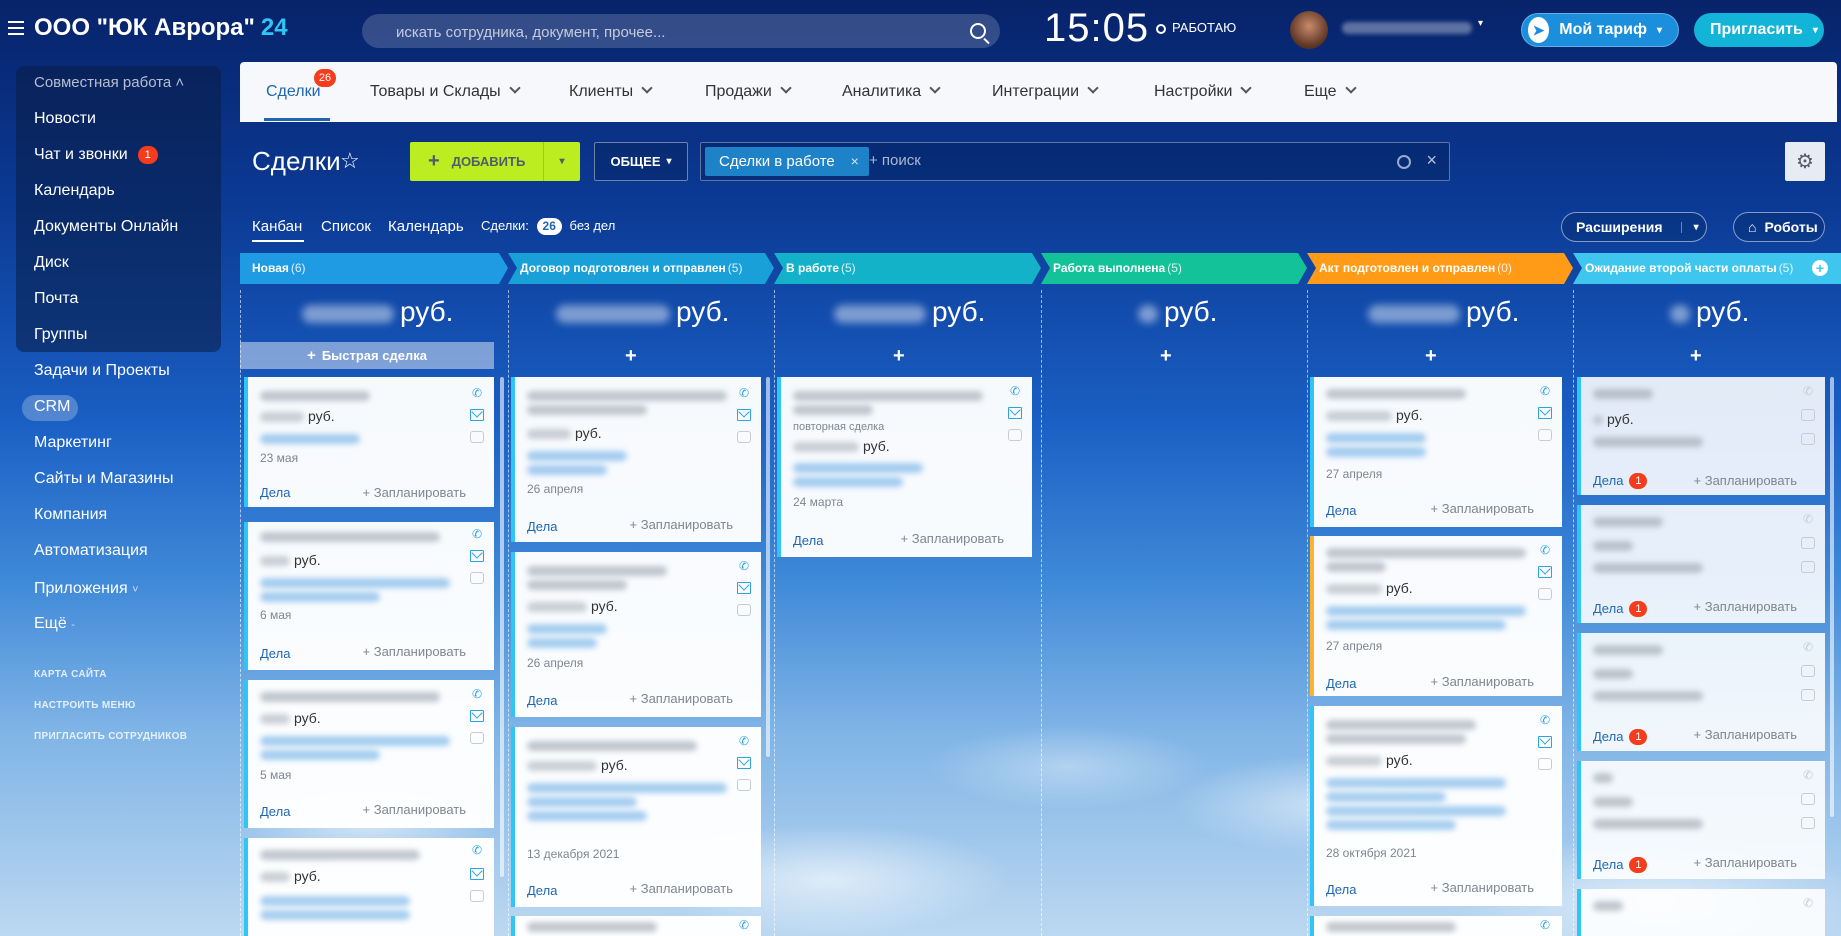 This screenshot has height=936, width=1841. Describe the element at coordinates (52, 407) in the screenshot. I see `menu-item-crm: CRM` at that location.